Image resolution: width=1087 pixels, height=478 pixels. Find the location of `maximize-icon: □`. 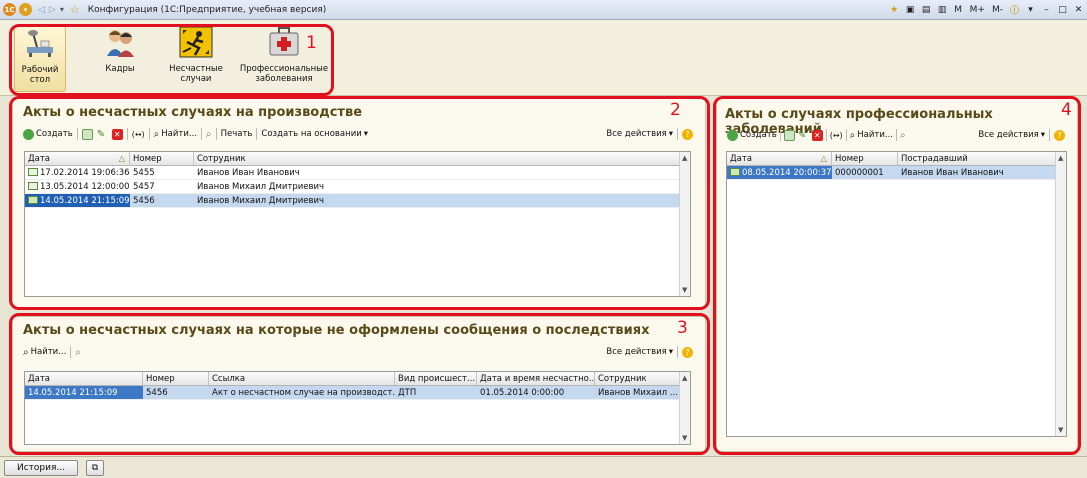

maximize-icon: □ is located at coordinates (1062, 9).